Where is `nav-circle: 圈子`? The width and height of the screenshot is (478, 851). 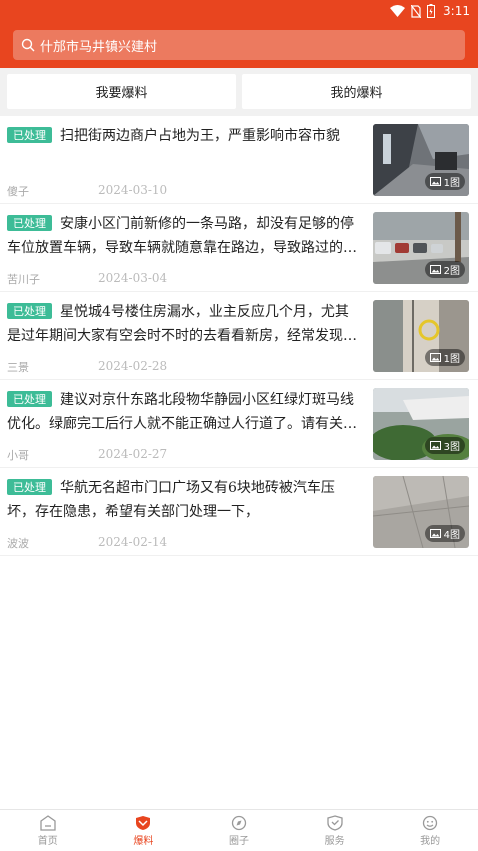 nav-circle: 圈子 is located at coordinates (239, 830).